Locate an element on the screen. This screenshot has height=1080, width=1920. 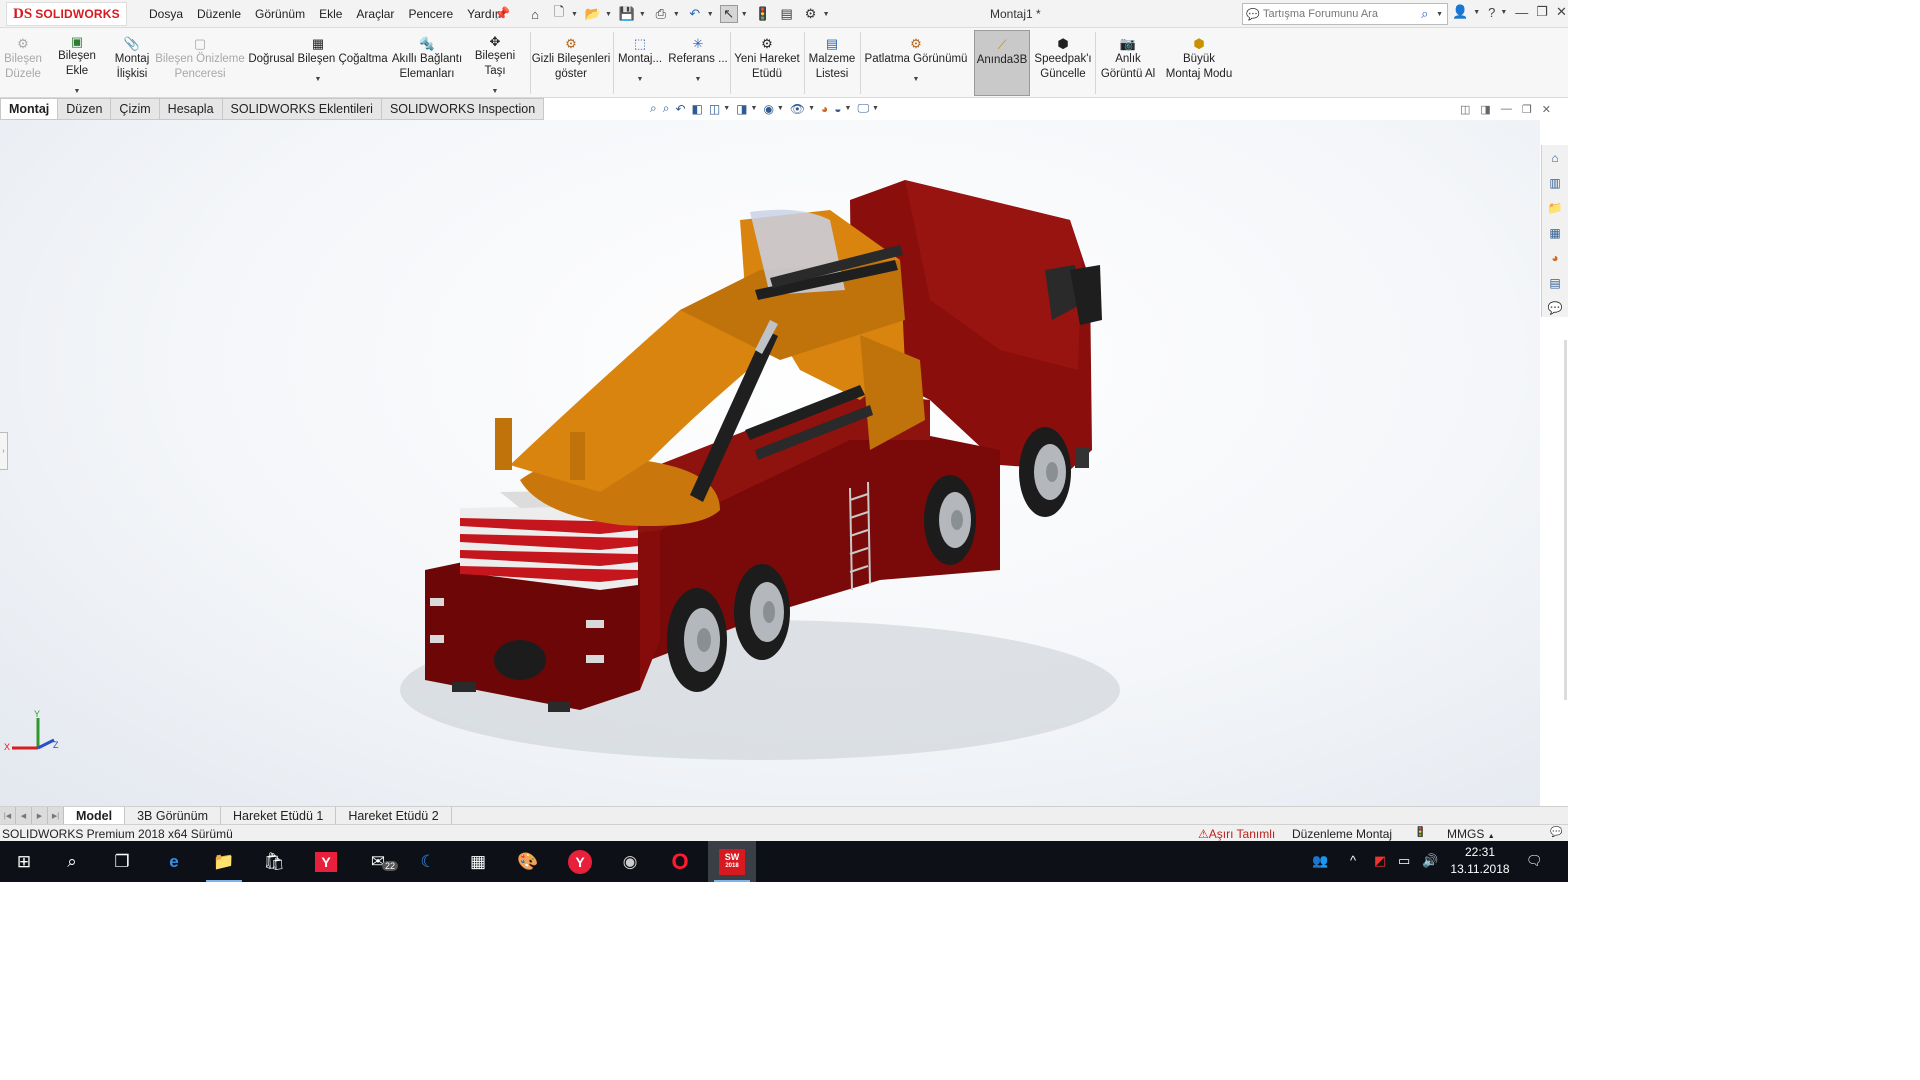
tile-2-icon: ◨ is located at coordinates (1485, 109).